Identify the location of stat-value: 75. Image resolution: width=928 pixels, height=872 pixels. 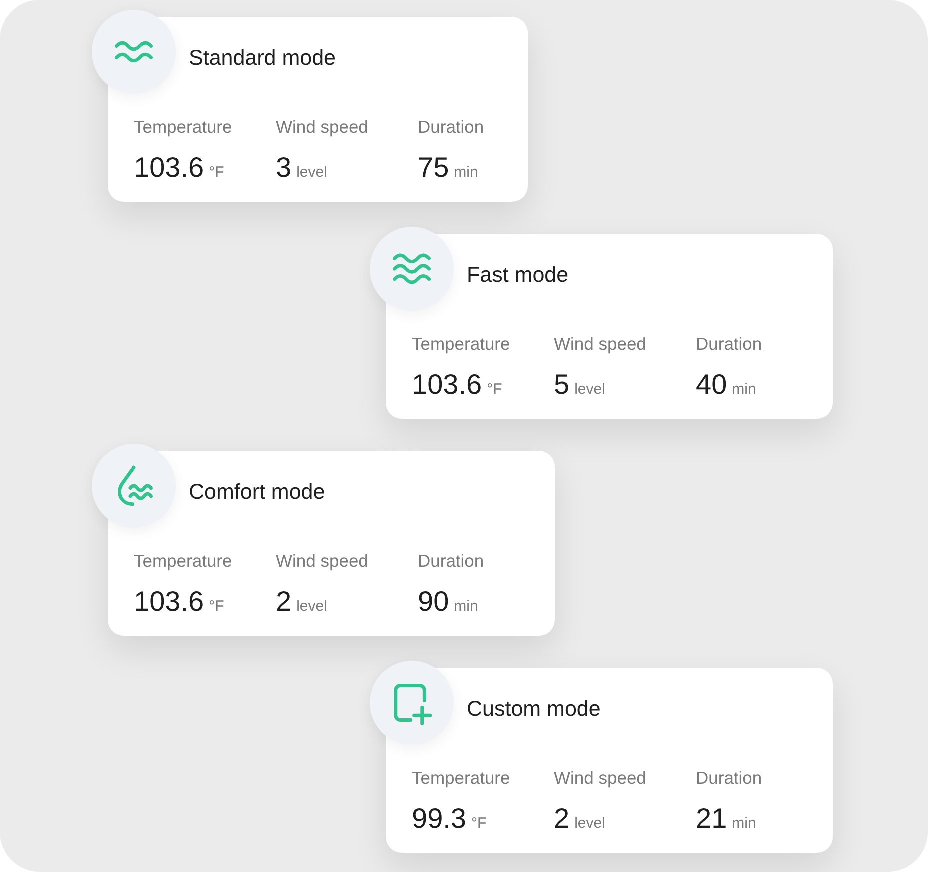
(434, 167).